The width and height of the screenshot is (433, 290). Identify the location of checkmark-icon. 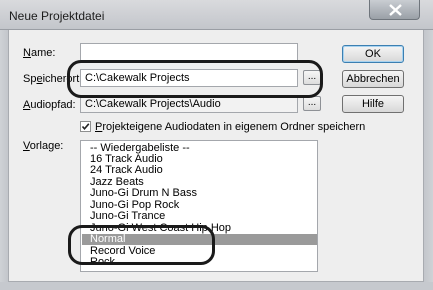
(85, 127).